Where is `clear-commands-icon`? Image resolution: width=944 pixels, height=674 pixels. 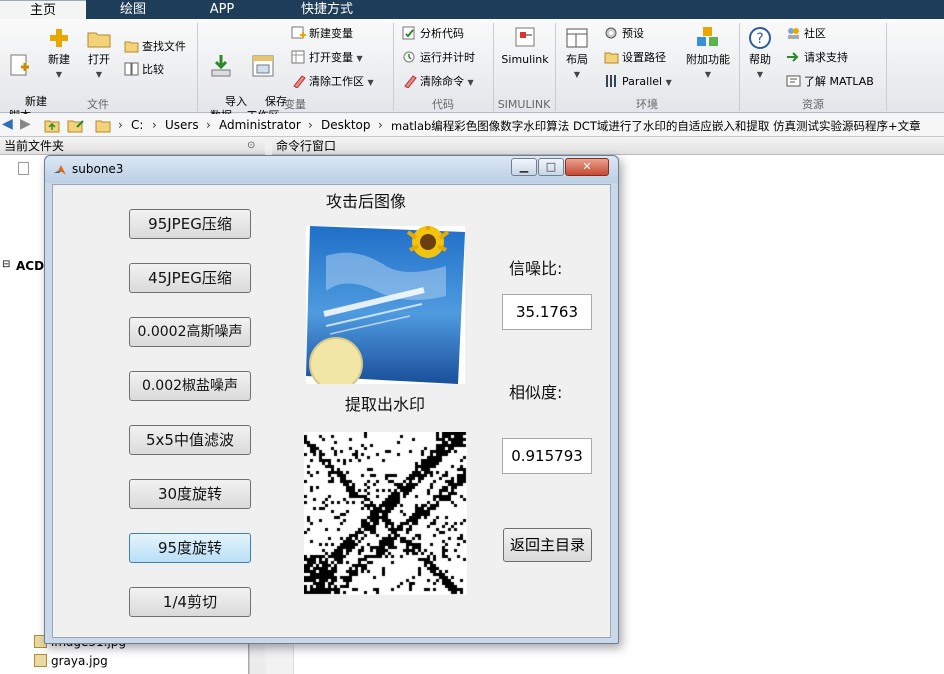 clear-commands-icon is located at coordinates (410, 81).